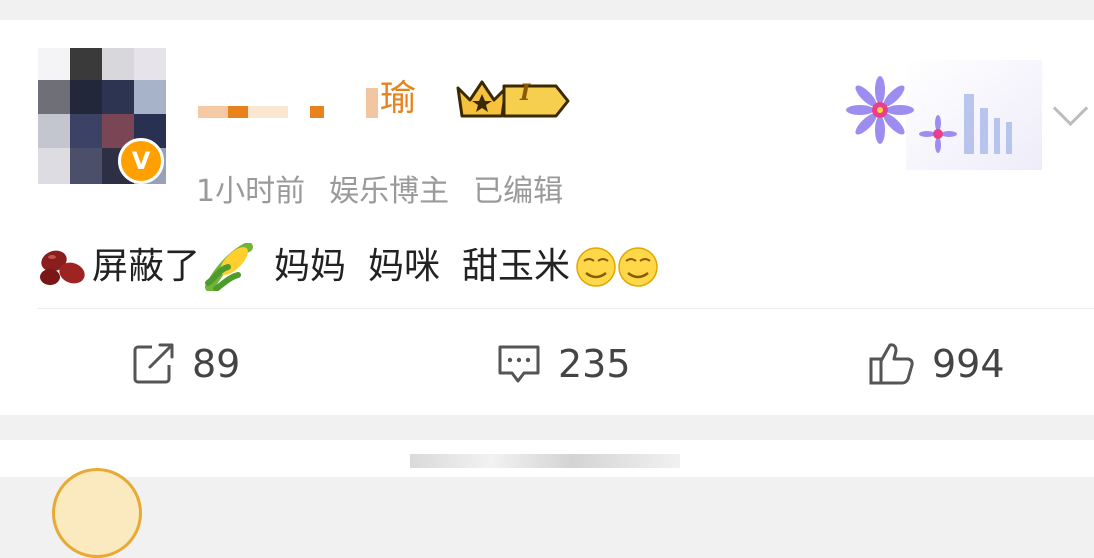 This screenshot has height=558, width=1094. What do you see at coordinates (62, 267) in the screenshot?
I see `beans-emoji-icon` at bounding box center [62, 267].